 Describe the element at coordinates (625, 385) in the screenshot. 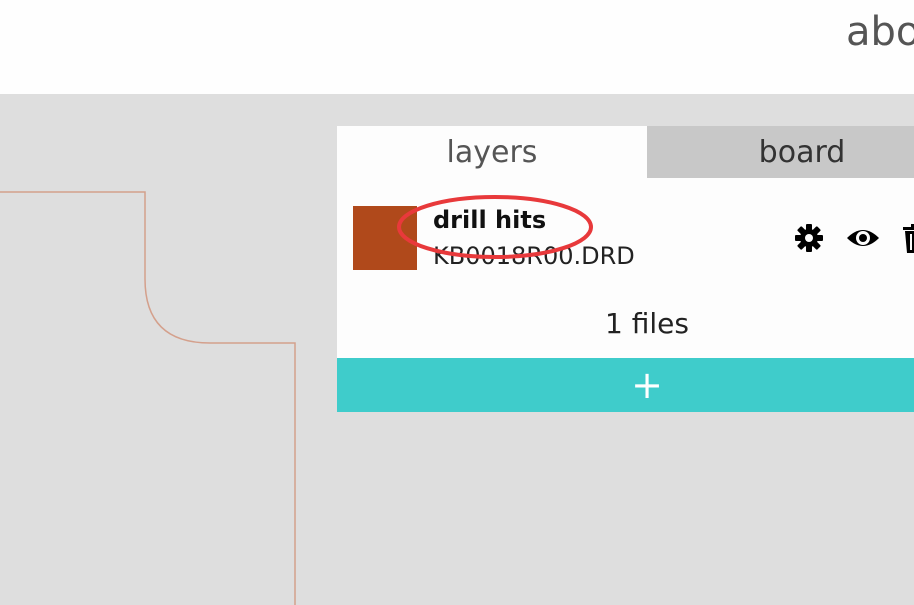

I see `add-layer-button: +` at that location.